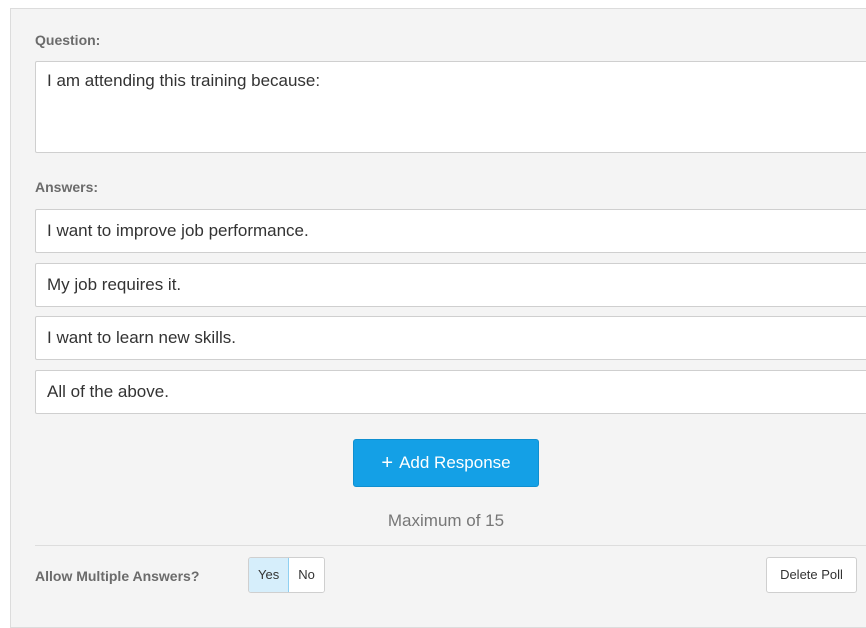  What do you see at coordinates (450, 392) in the screenshot?
I see `answer-field-4: All of the above.` at bounding box center [450, 392].